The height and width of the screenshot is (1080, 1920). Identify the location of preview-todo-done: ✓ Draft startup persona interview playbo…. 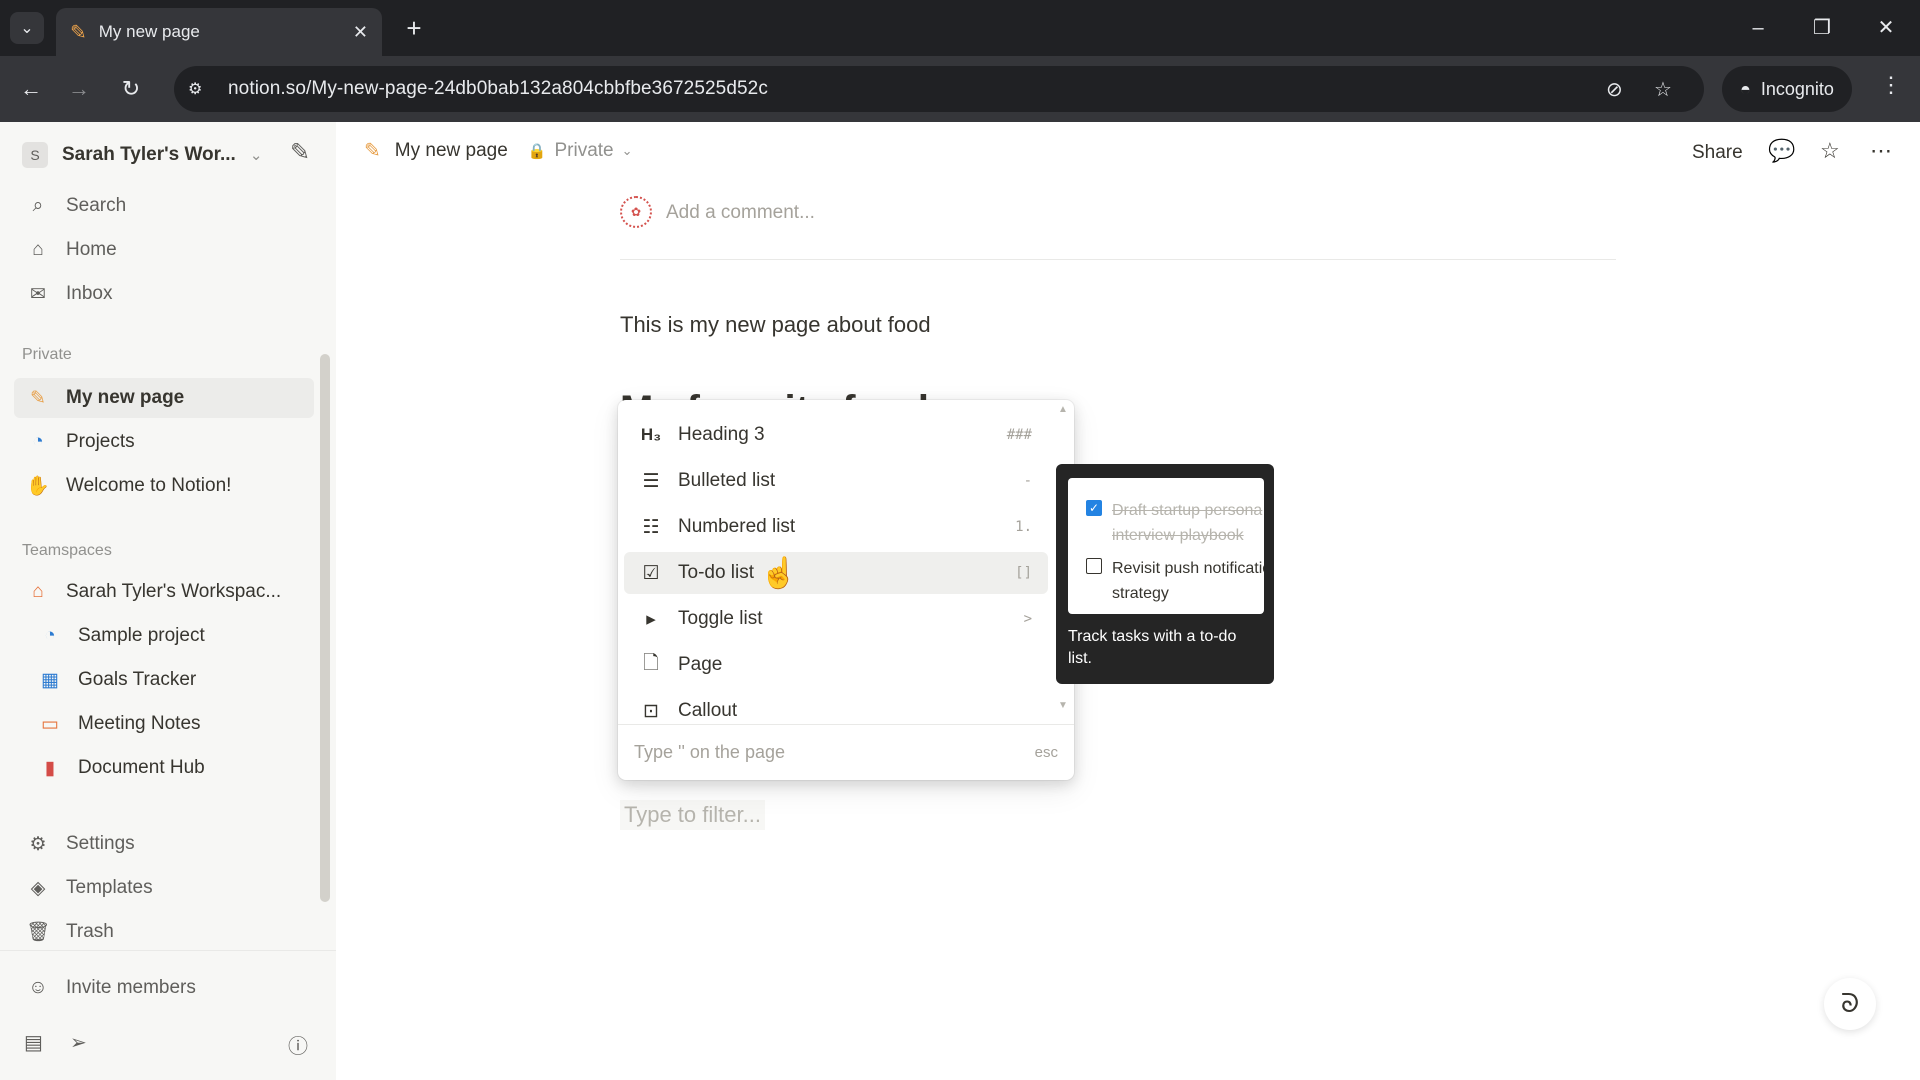
(1175, 523).